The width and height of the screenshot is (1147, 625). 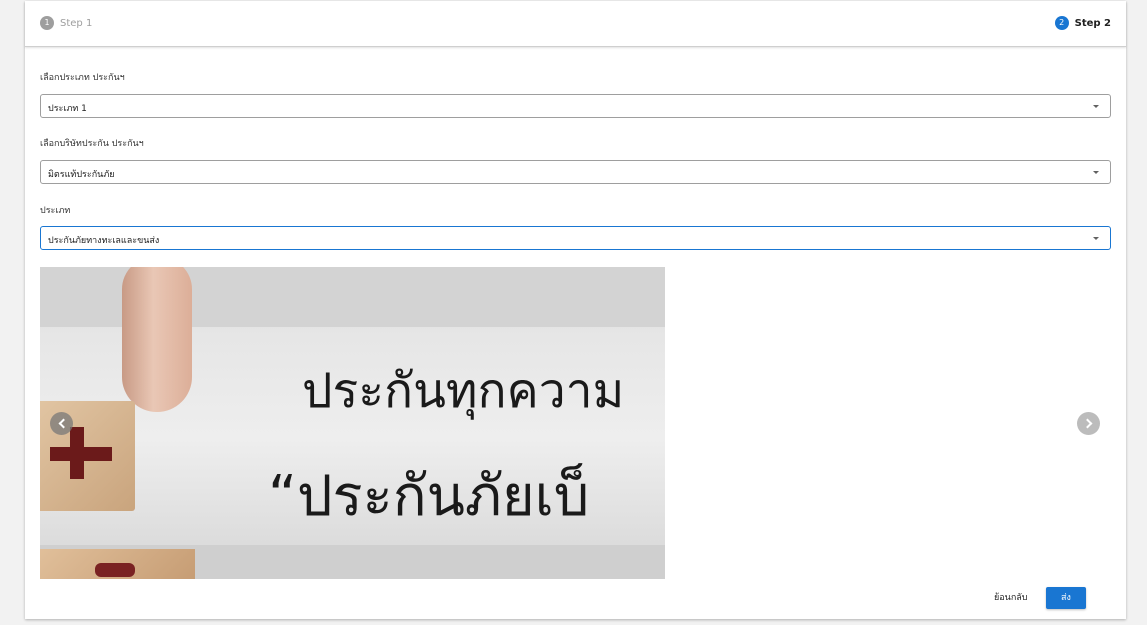 What do you see at coordinates (82, 78) in the screenshot?
I see `insurance-type-label: เลือกประเภท ประกันฯ` at bounding box center [82, 78].